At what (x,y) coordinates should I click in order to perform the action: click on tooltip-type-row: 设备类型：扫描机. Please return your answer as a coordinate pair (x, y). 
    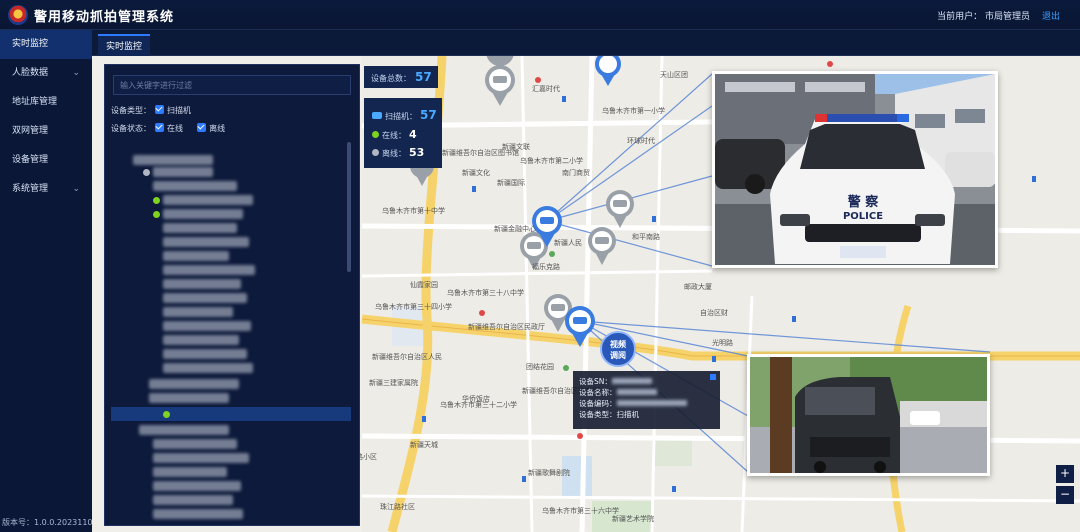
    Looking at the image, I should click on (646, 414).